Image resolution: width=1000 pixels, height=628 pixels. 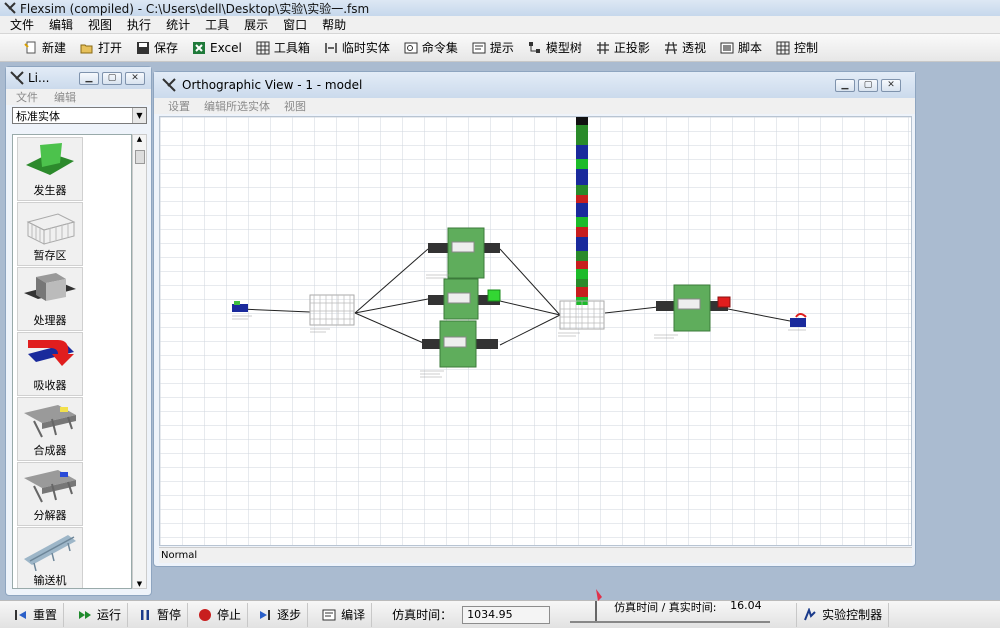 What do you see at coordinates (179, 106) in the screenshot?
I see `ortho-menu-settings: 设置` at bounding box center [179, 106].